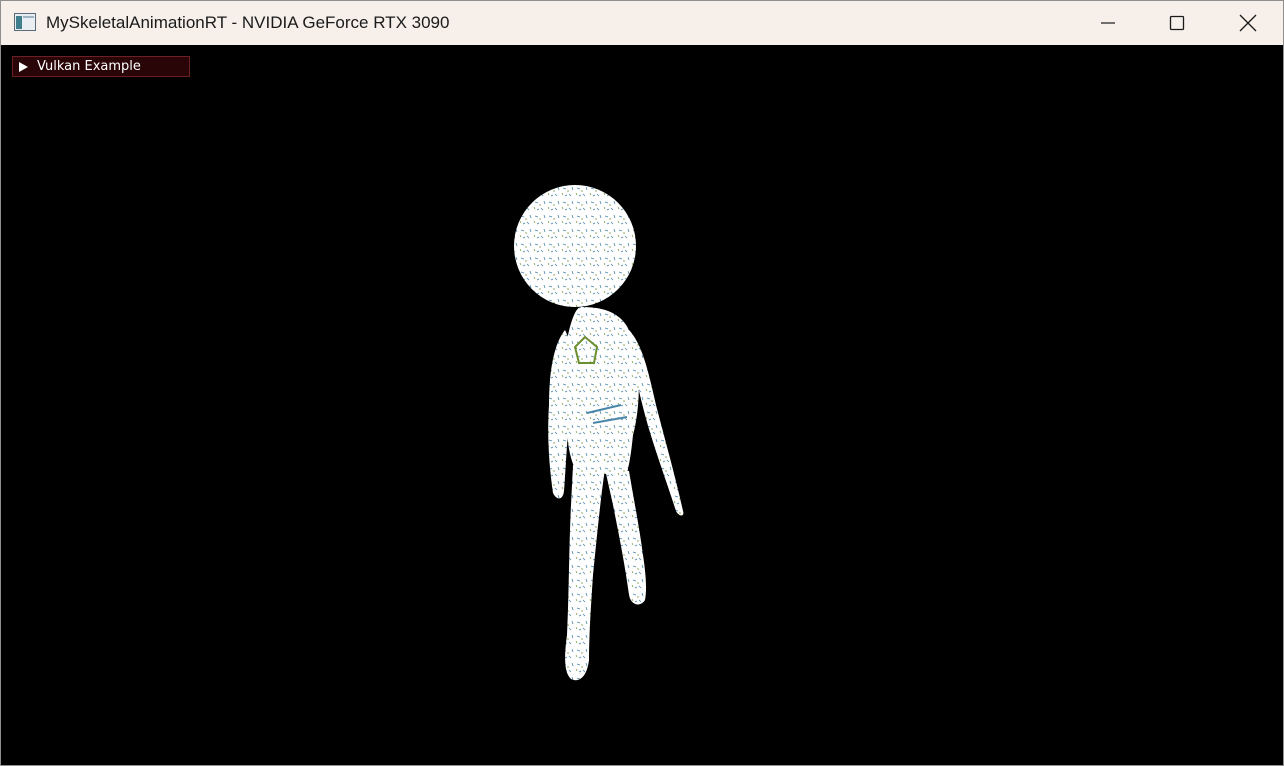  I want to click on figure-torso, so click(601, 391).